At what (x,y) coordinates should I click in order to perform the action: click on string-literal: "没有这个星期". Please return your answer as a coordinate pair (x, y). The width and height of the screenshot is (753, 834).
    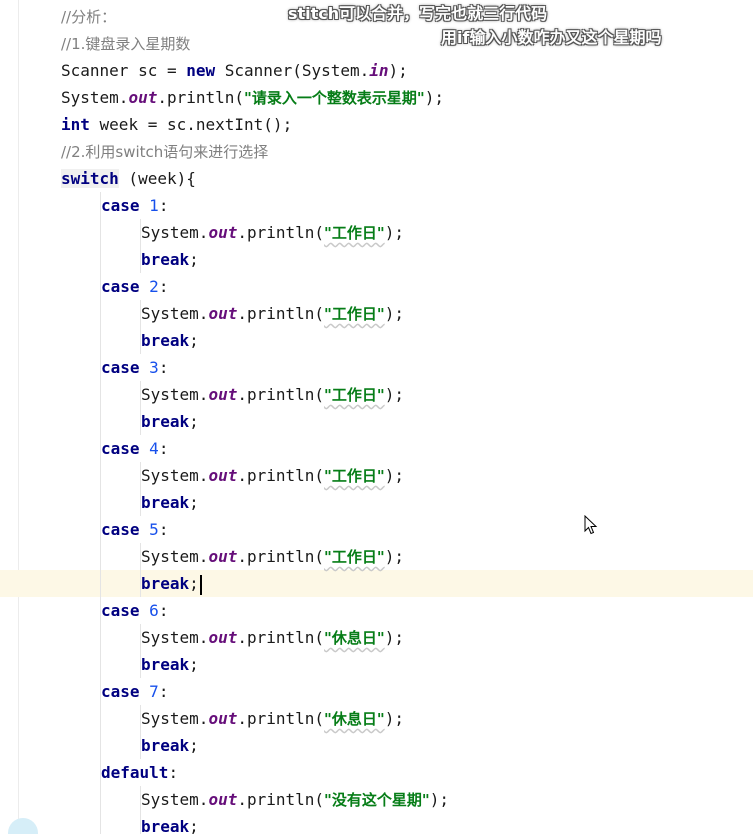
    Looking at the image, I should click on (377, 800).